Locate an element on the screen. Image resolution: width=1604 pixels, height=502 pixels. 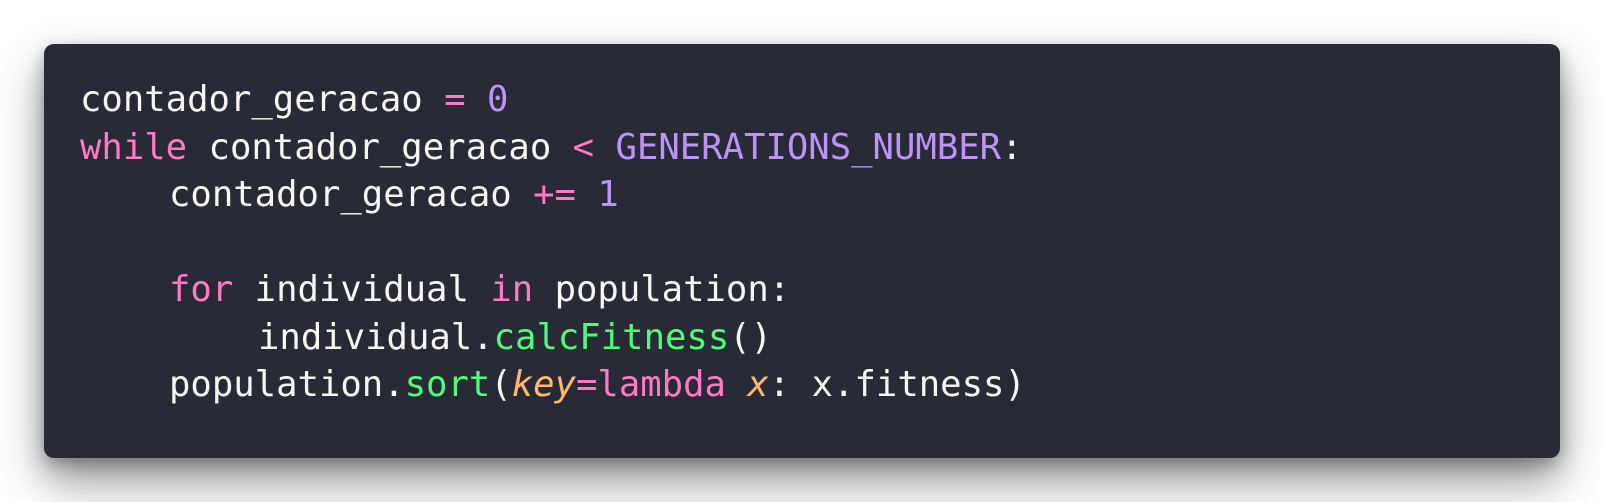
code-line: for individual in population: is located at coordinates (802, 290).